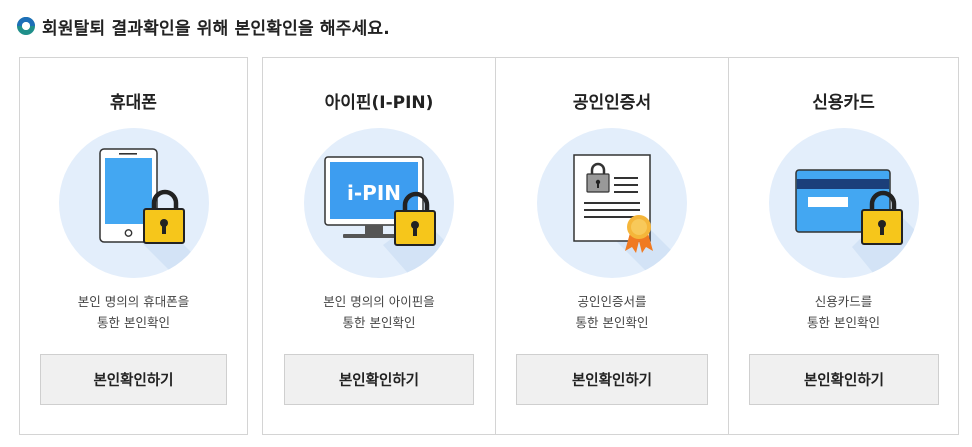 The image size is (972, 447). I want to click on credit-card-lock-icon, so click(844, 203).